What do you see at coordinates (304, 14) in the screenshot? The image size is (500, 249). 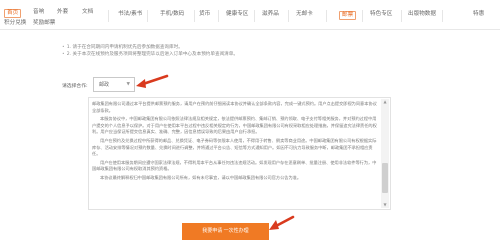 I see `nav-item-no-postcard: 无邮卡` at bounding box center [304, 14].